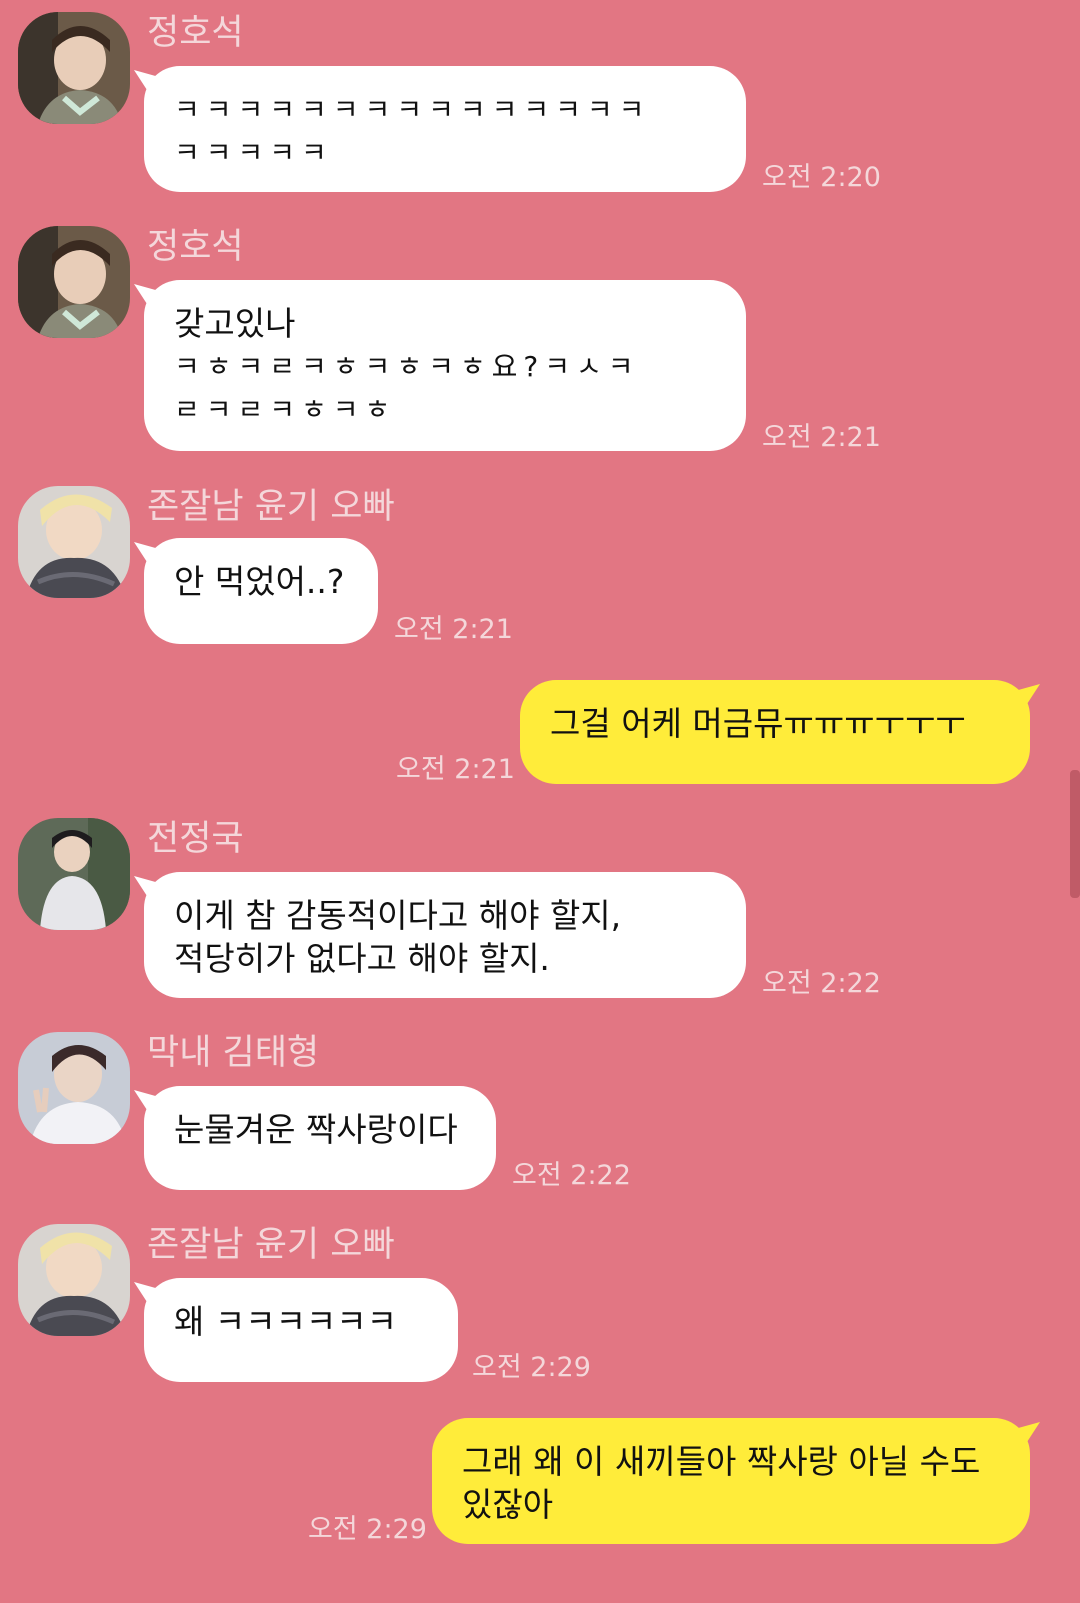 The height and width of the screenshot is (1603, 1080). What do you see at coordinates (508, 1504) in the screenshot?
I see `message-text: 있잖아` at bounding box center [508, 1504].